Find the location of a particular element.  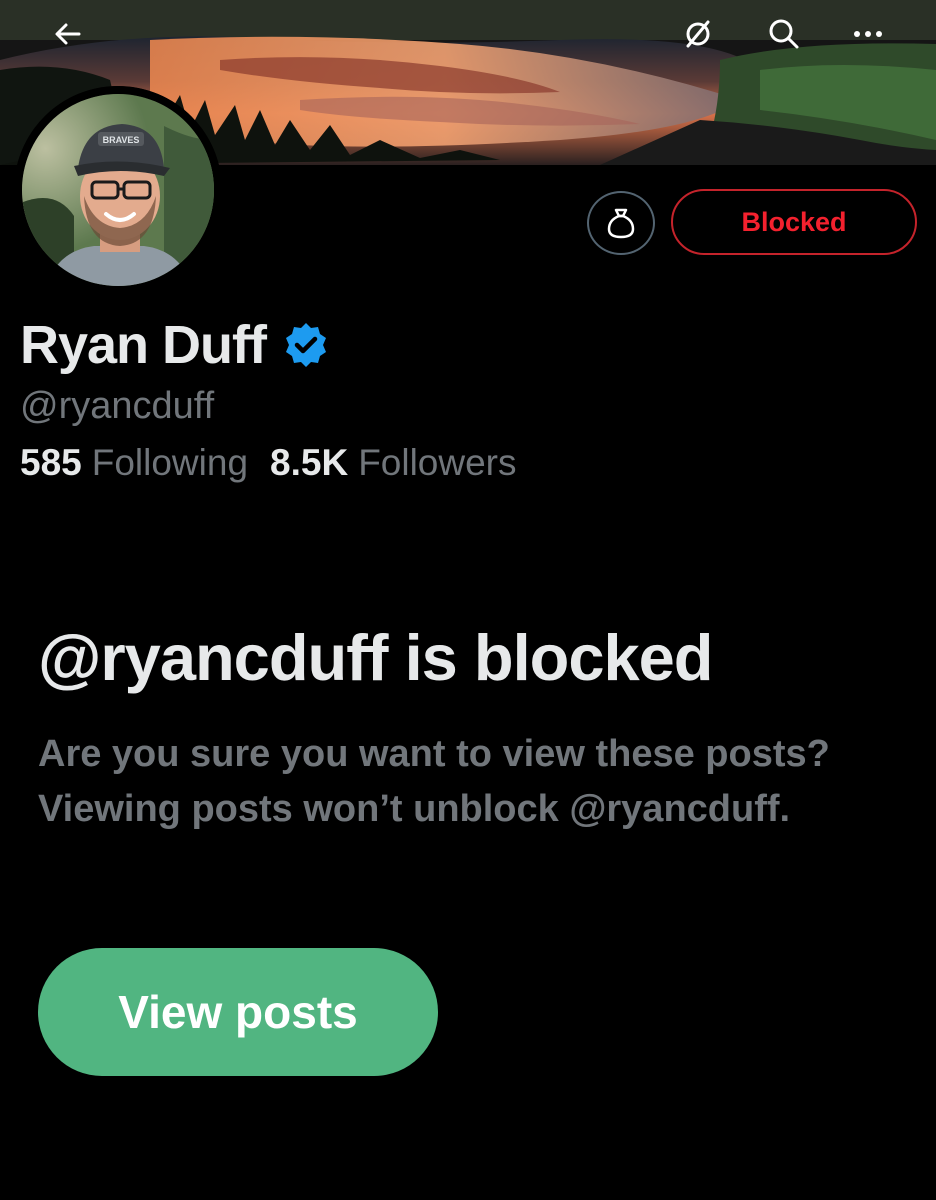

profile-stats: 585 Following 8.5K Followers is located at coordinates (279, 463).